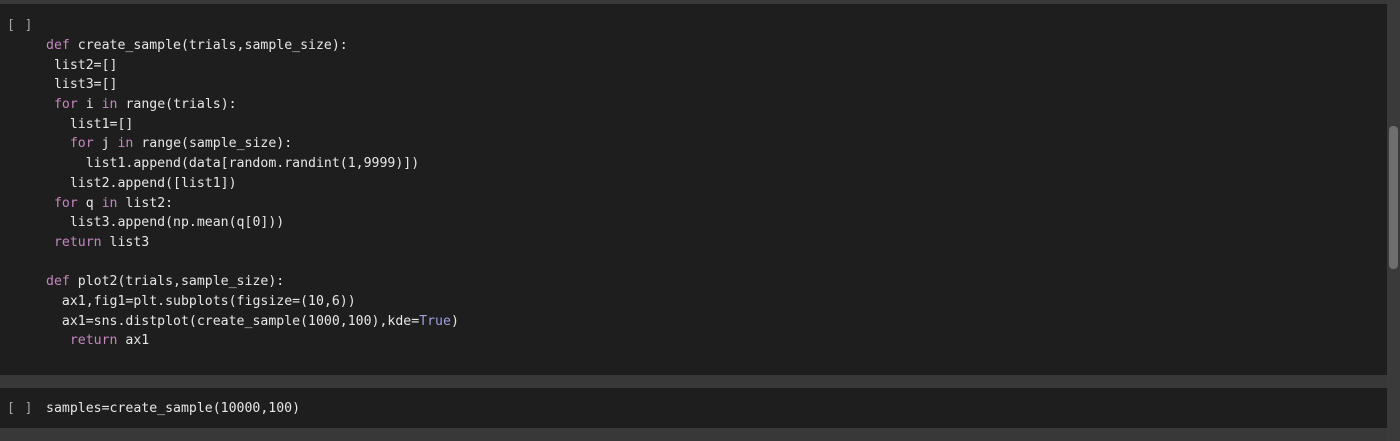 This screenshot has height=441, width=1400. What do you see at coordinates (125, 242) in the screenshot?
I see `code-text: list3` at bounding box center [125, 242].